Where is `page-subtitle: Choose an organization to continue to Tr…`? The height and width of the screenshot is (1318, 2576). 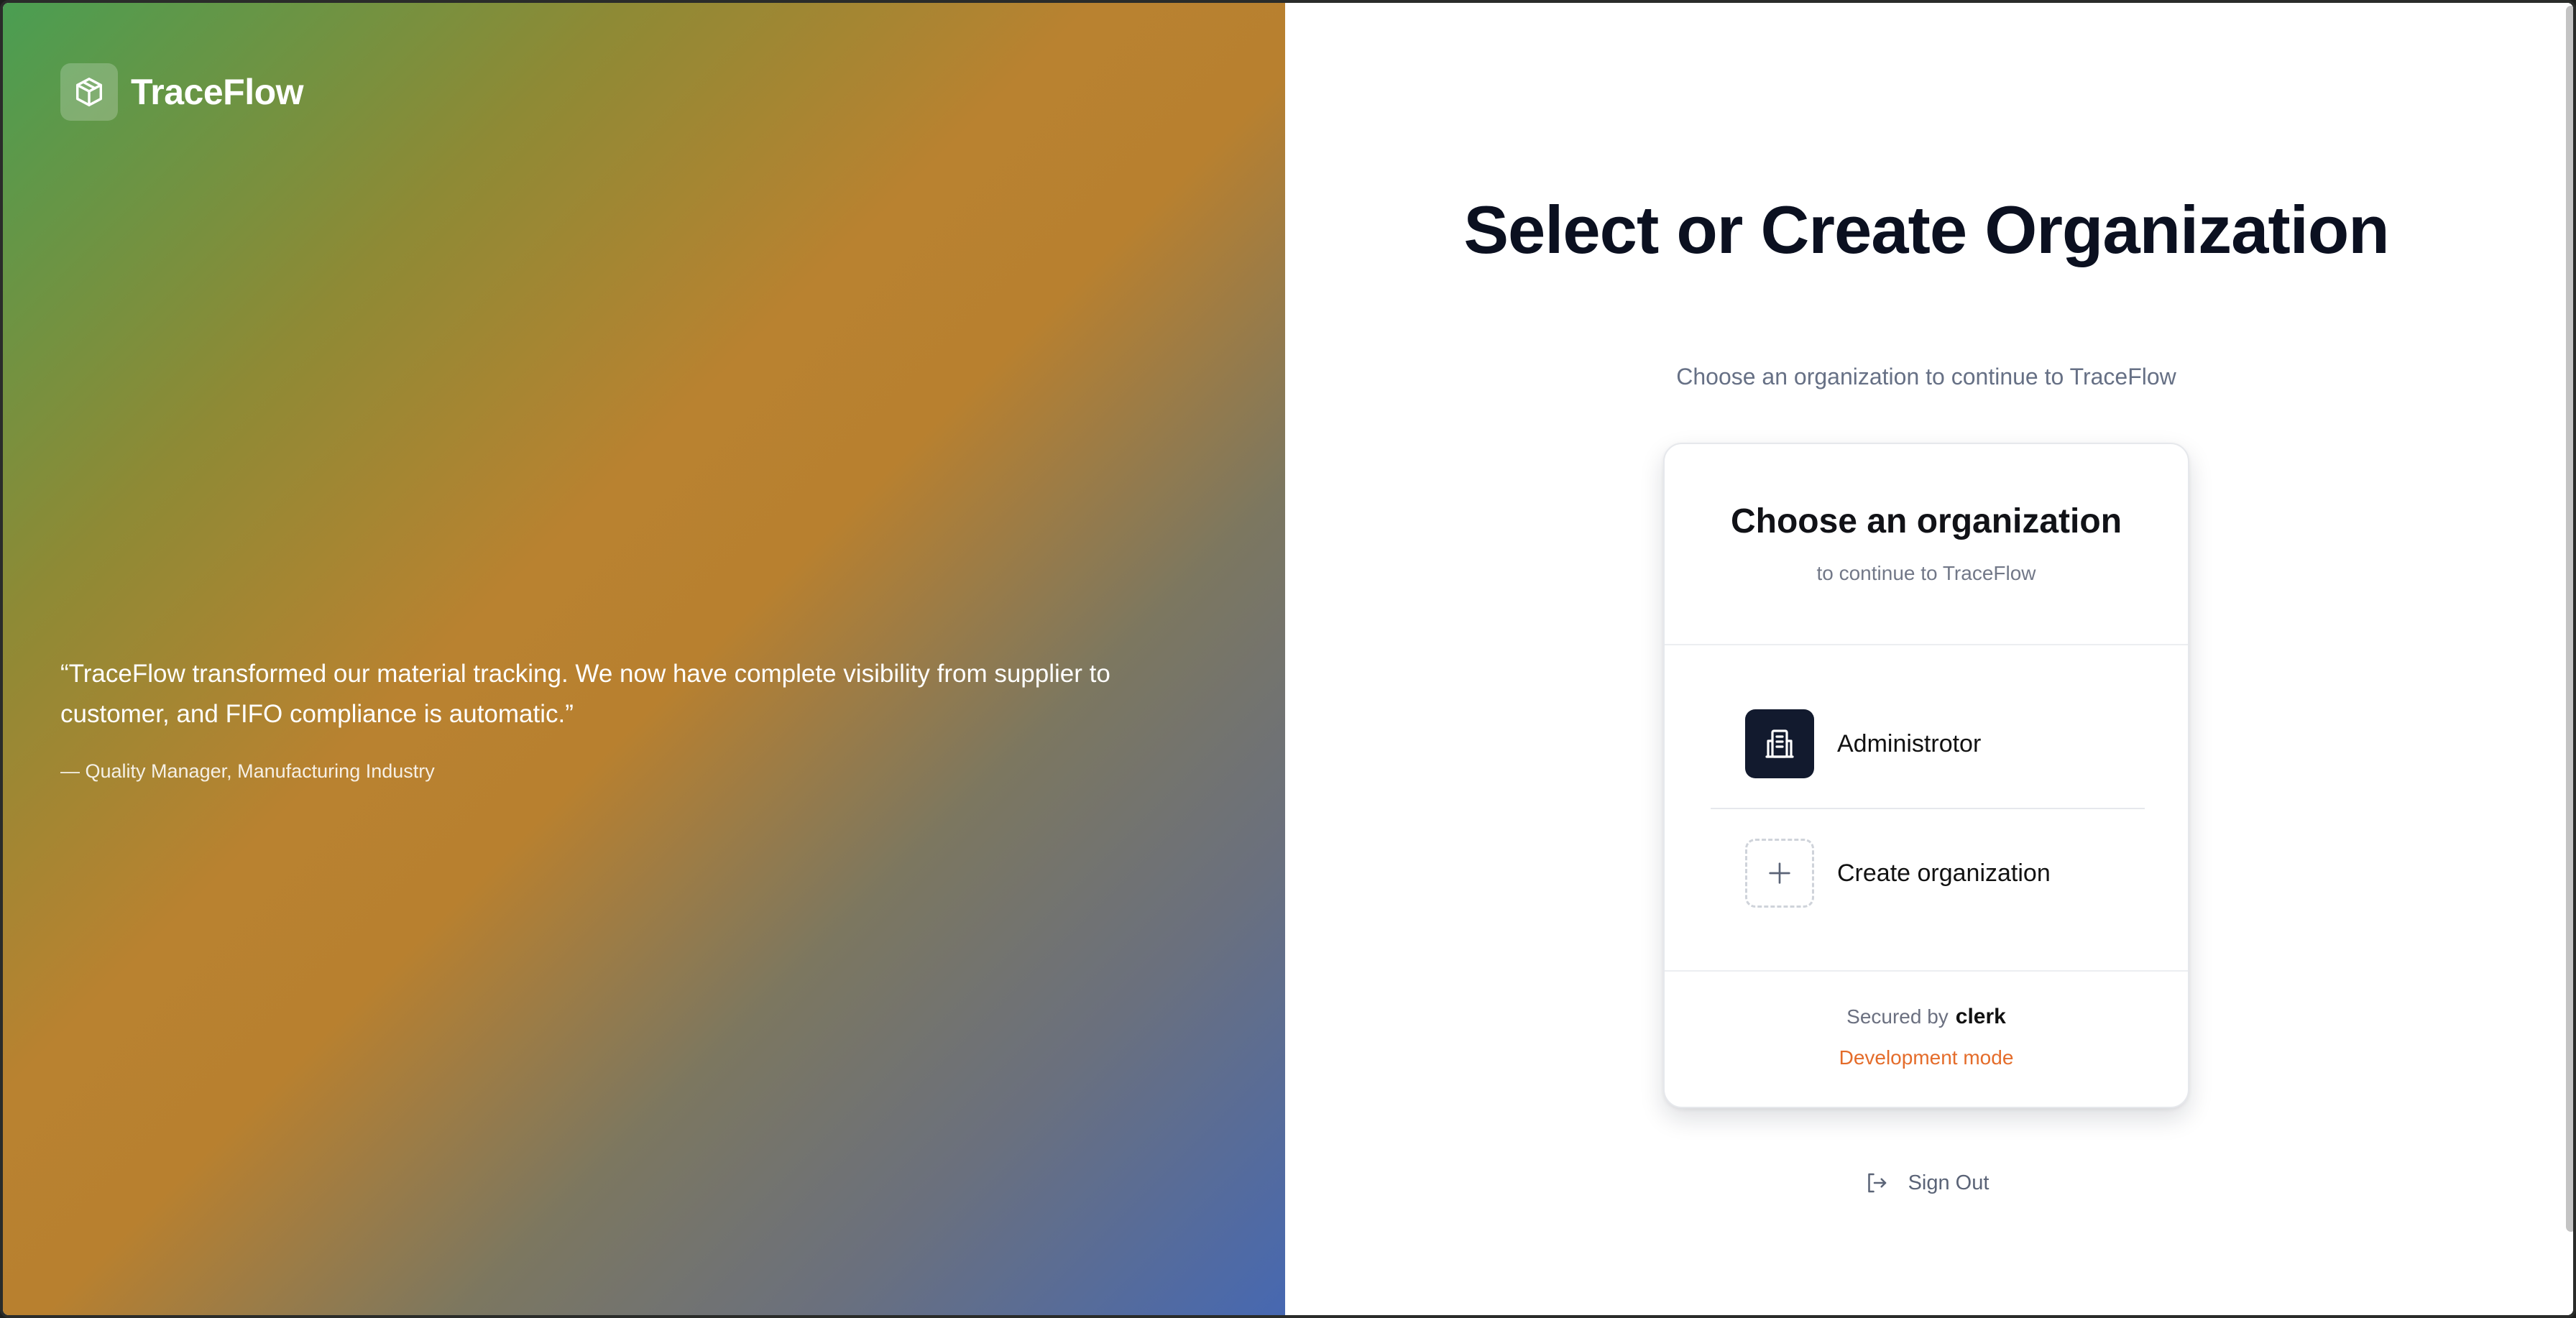
page-subtitle: Choose an organization to continue to Tr… is located at coordinates (1926, 377).